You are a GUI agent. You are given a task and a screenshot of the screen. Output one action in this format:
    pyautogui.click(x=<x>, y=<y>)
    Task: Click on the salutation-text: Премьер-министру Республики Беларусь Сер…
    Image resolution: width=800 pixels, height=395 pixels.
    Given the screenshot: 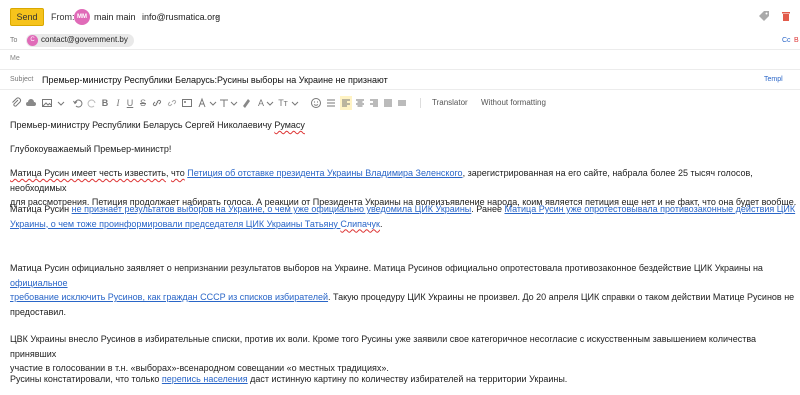 What is the action you would take?
    pyautogui.click(x=142, y=125)
    